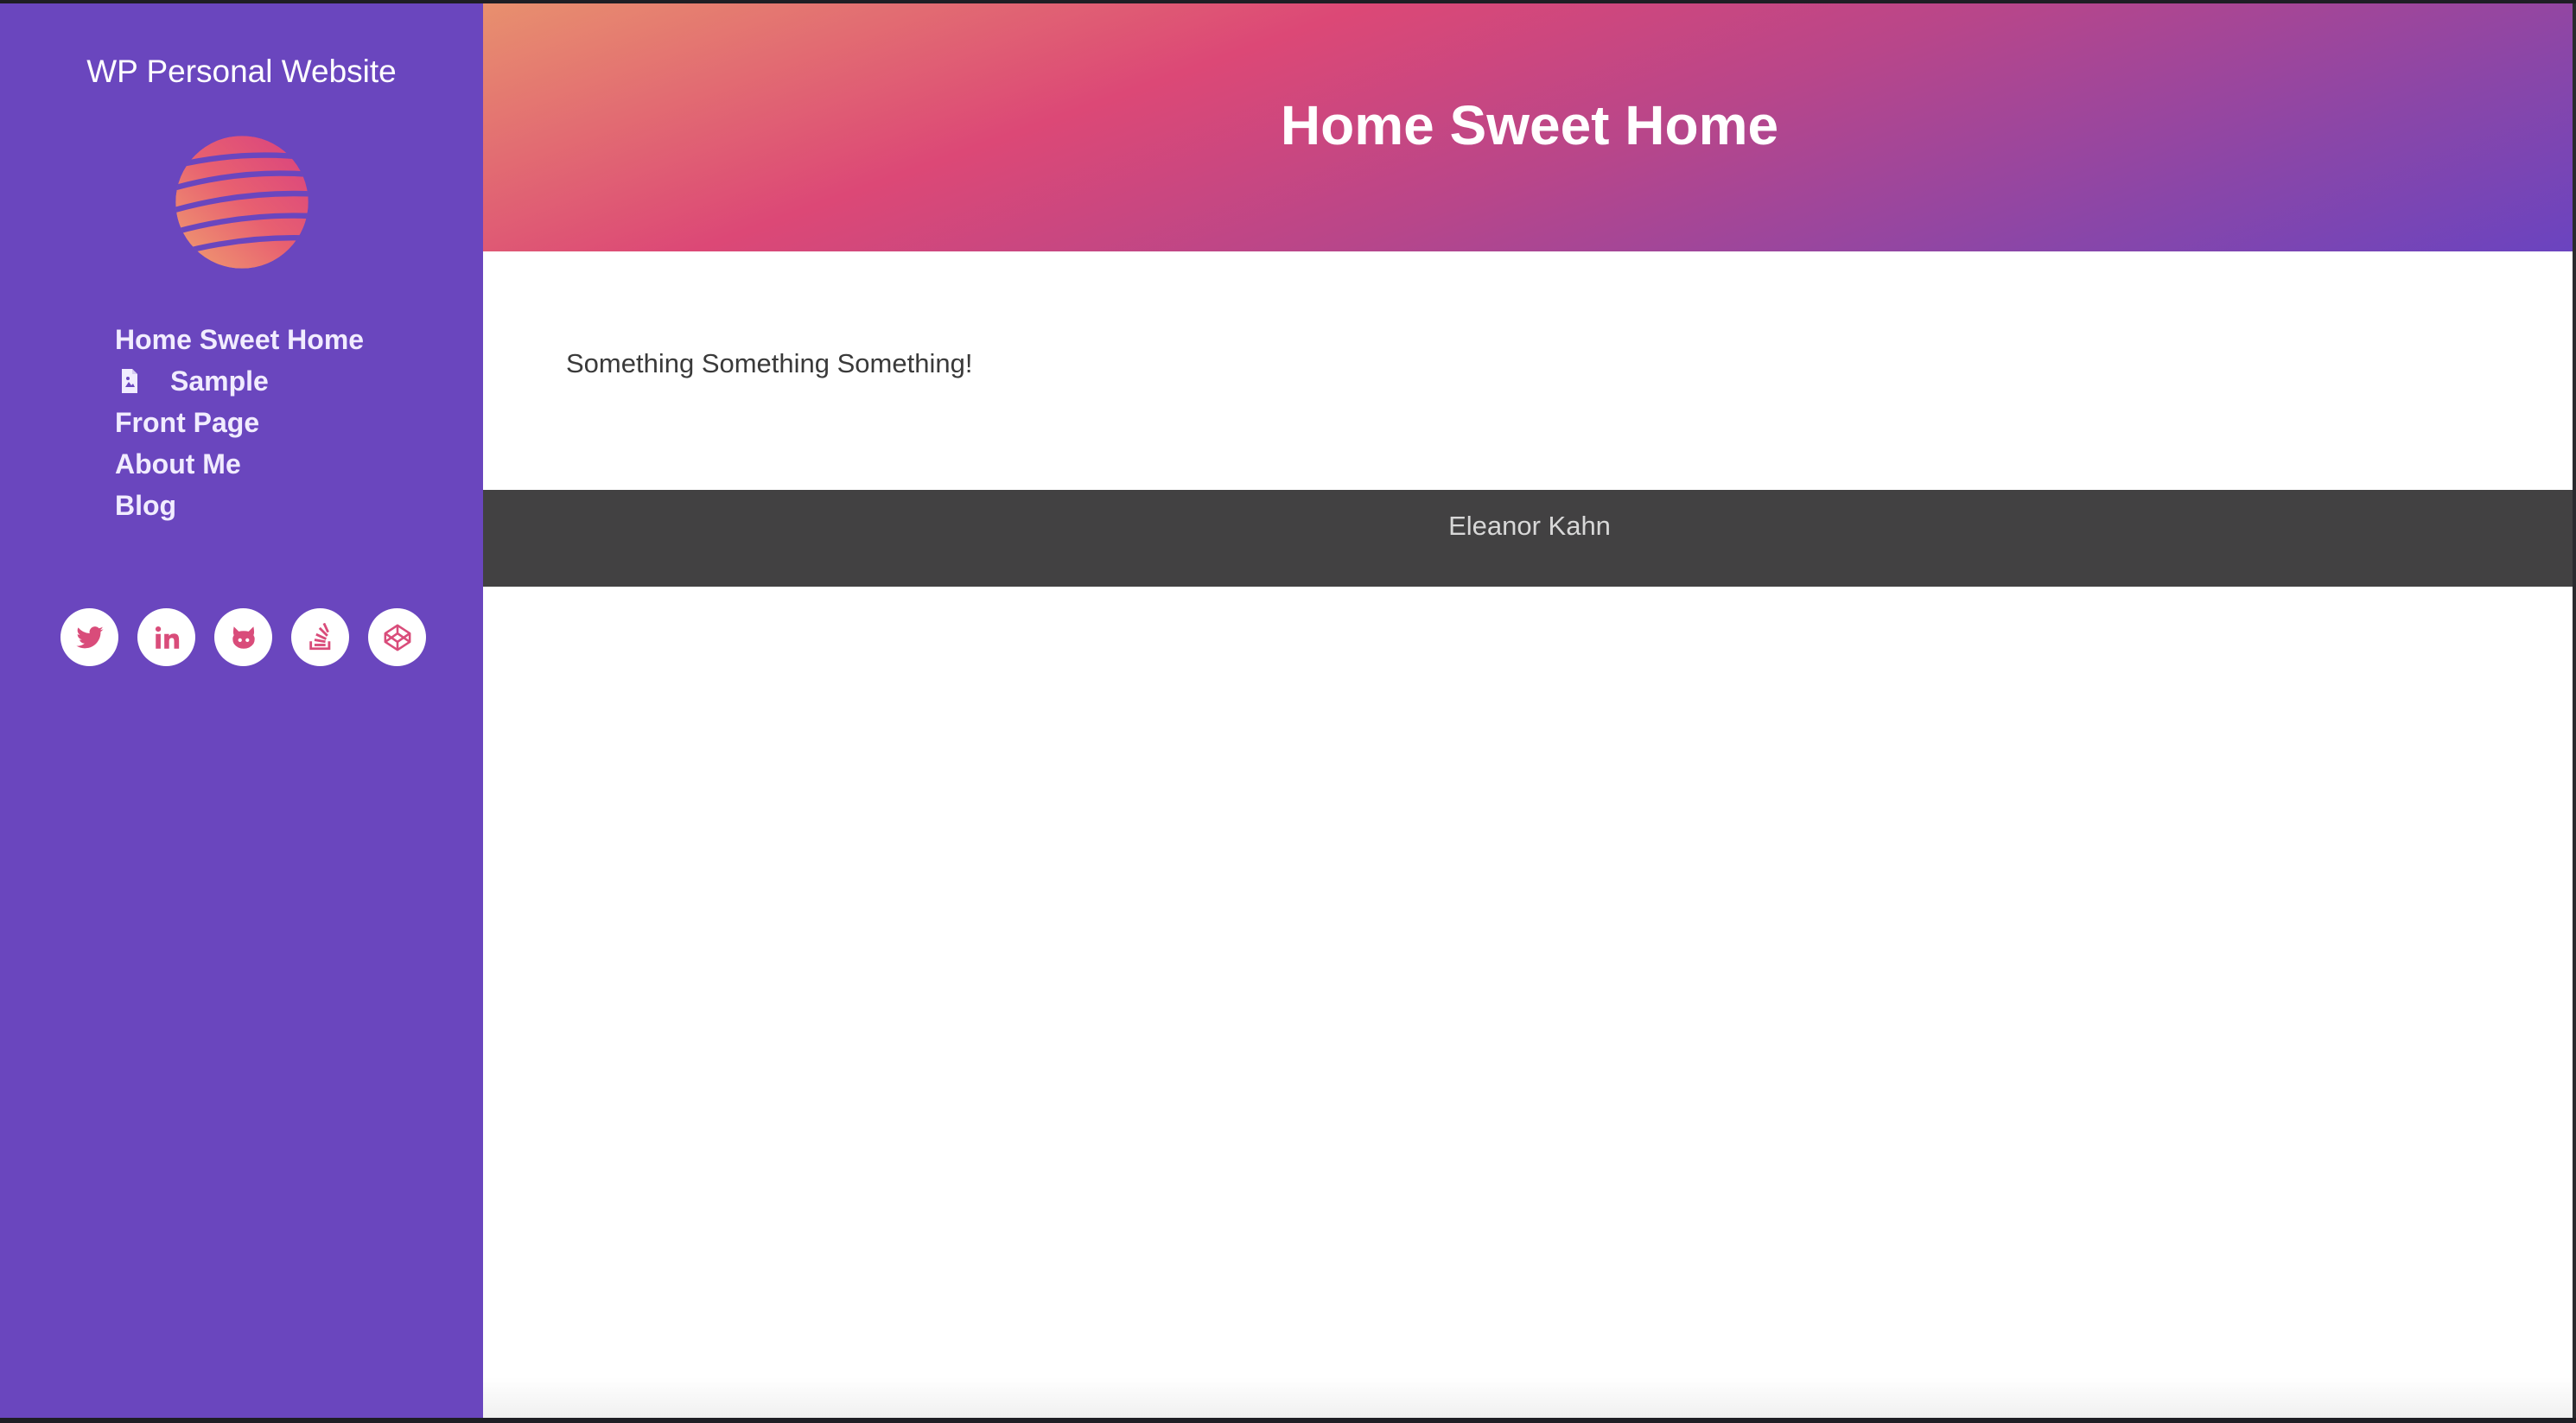  I want to click on nav-item-home-sweet-home: Home Sweet Home, so click(239, 339).